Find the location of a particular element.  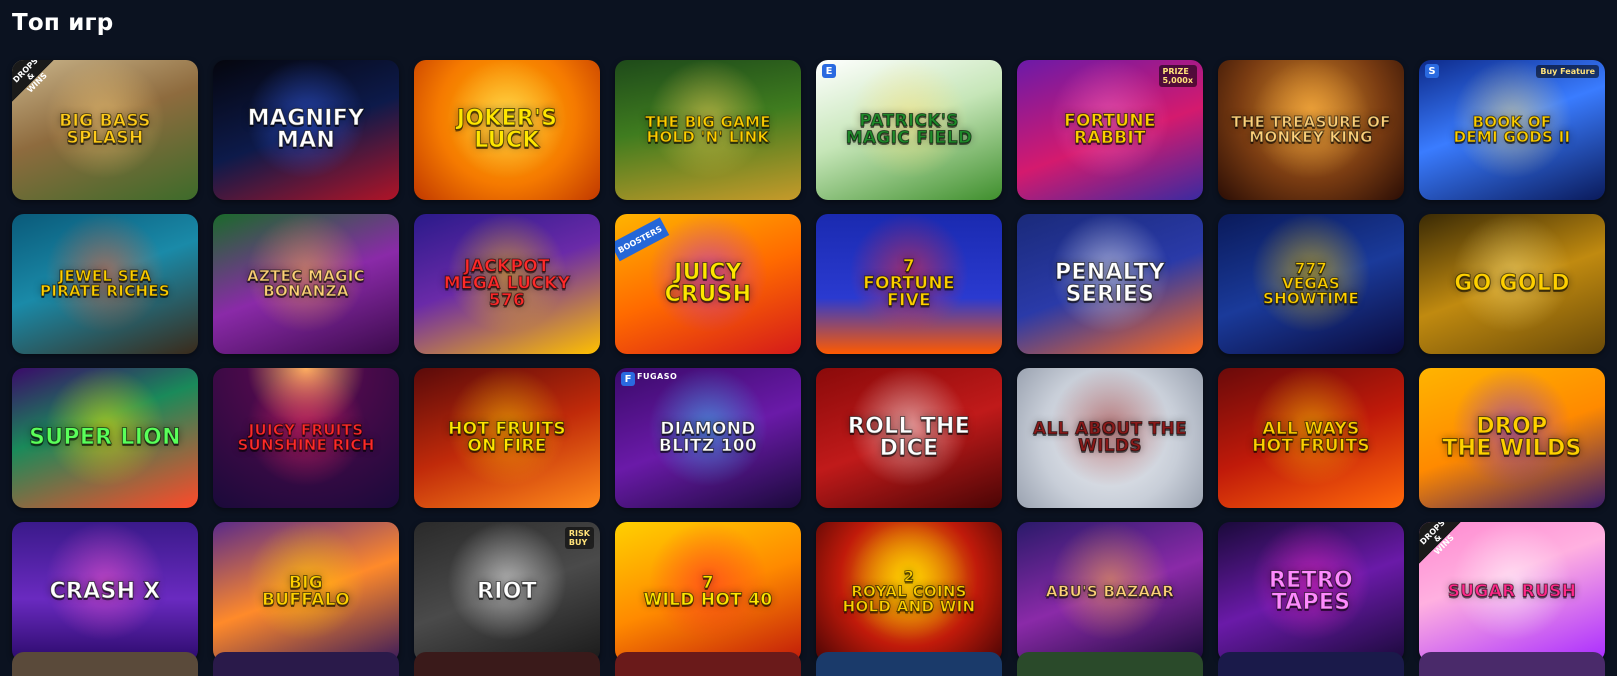

game-title: PENALTY SERIES is located at coordinates (1109, 283).